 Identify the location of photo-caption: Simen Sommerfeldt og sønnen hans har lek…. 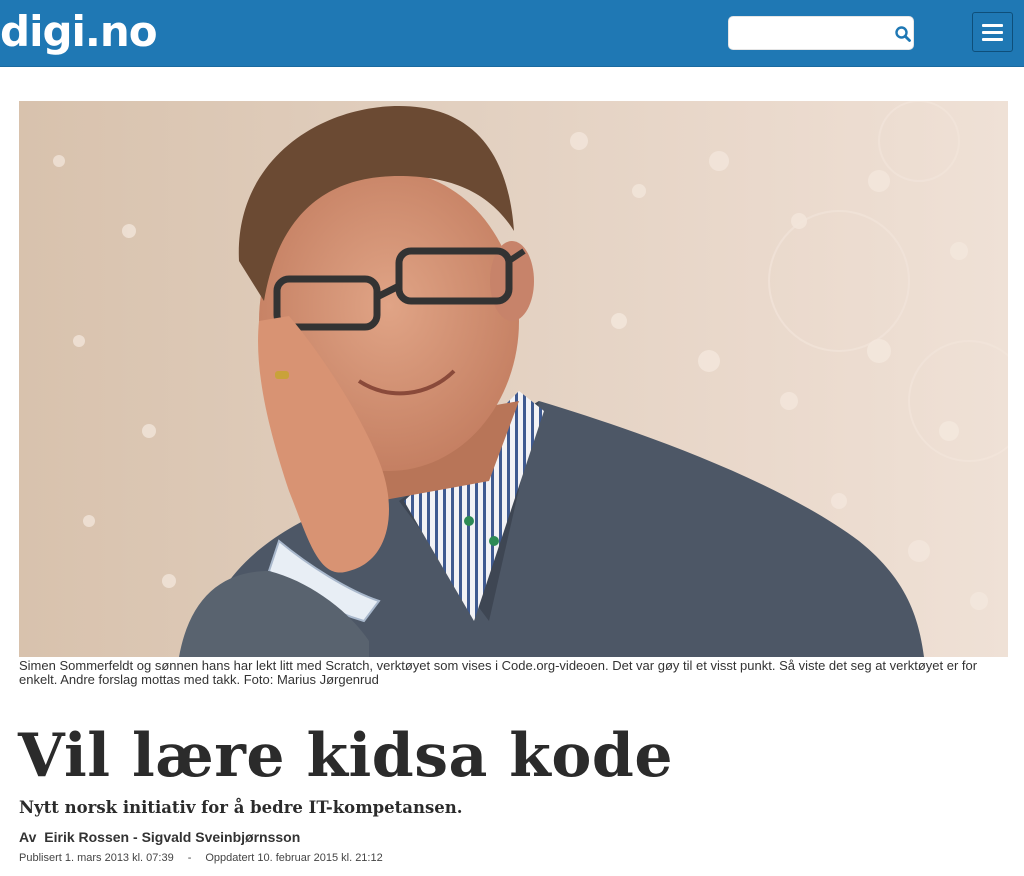
(498, 672).